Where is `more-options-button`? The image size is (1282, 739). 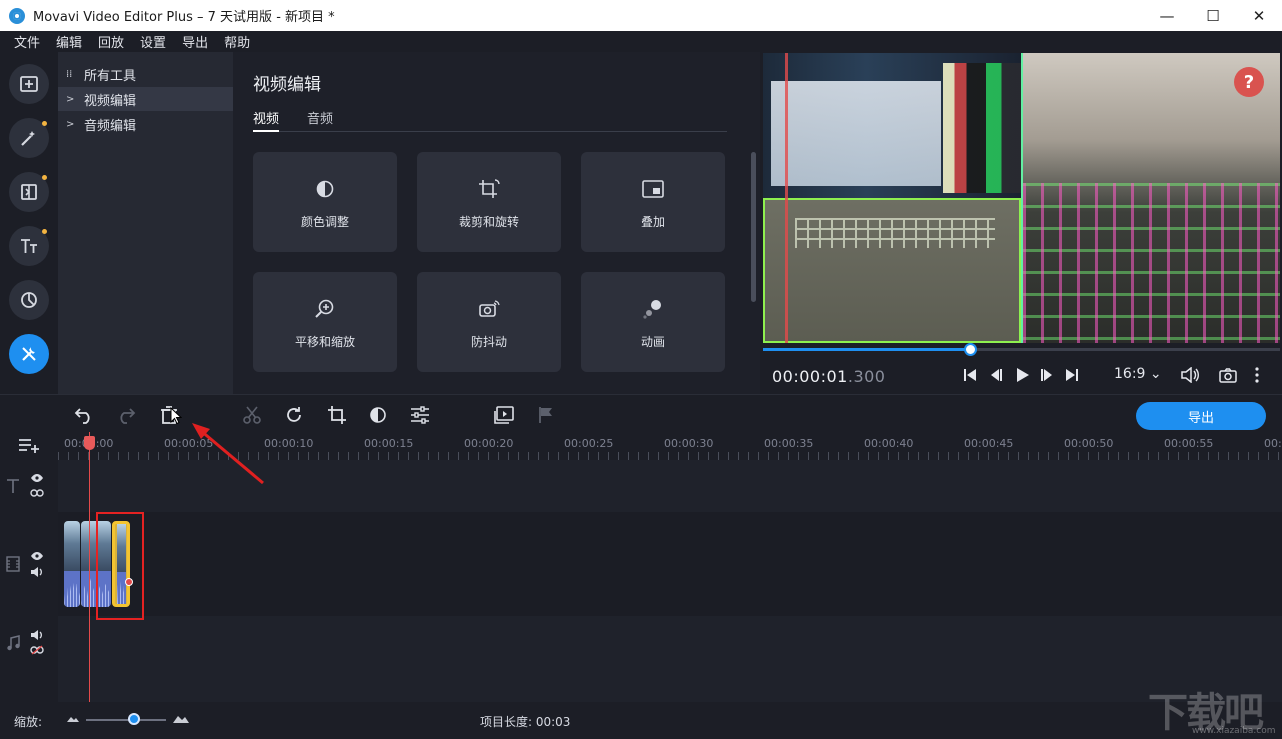 more-options-button is located at coordinates (1257, 375).